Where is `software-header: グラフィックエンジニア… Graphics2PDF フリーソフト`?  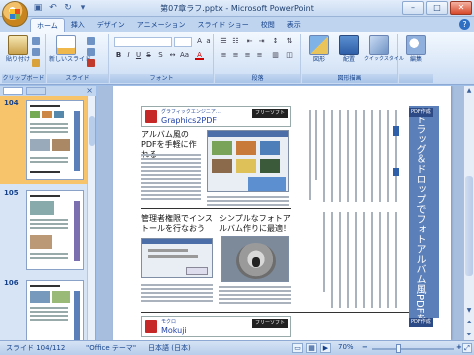
software-header: グラフィックエンジニア… Graphics2PDF フリーソフト is located at coordinates (216, 116).